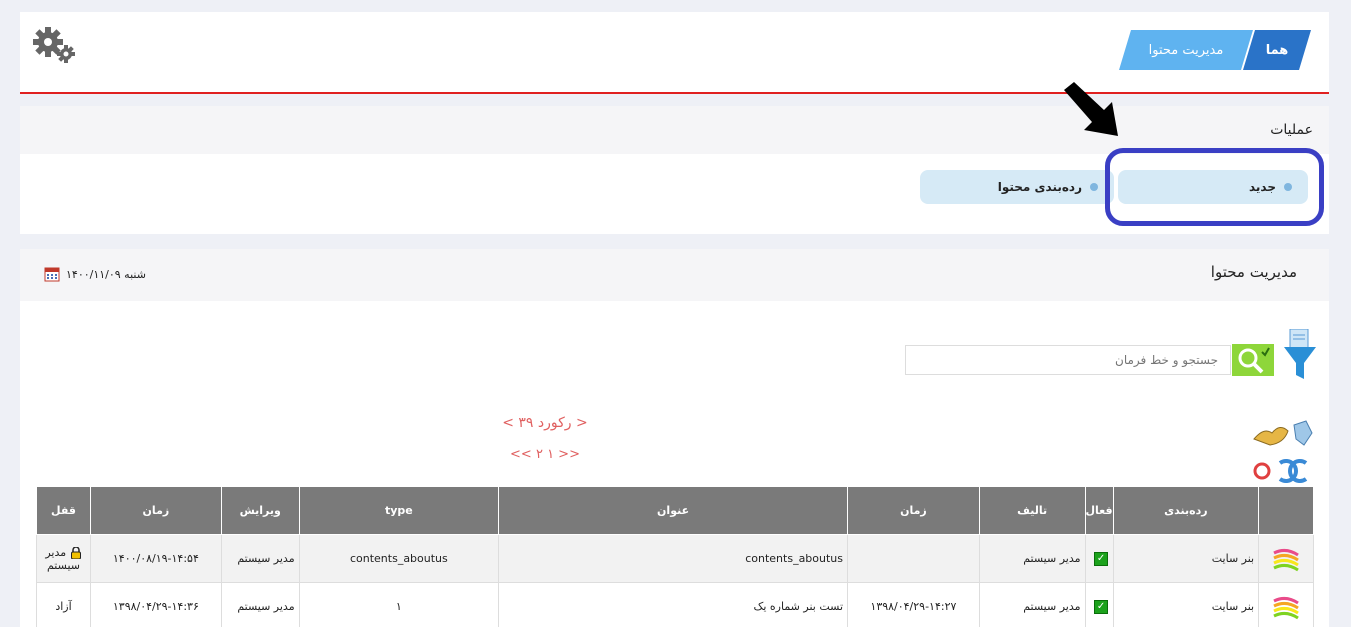  What do you see at coordinates (52, 274) in the screenshot?
I see `calendar-icon` at bounding box center [52, 274].